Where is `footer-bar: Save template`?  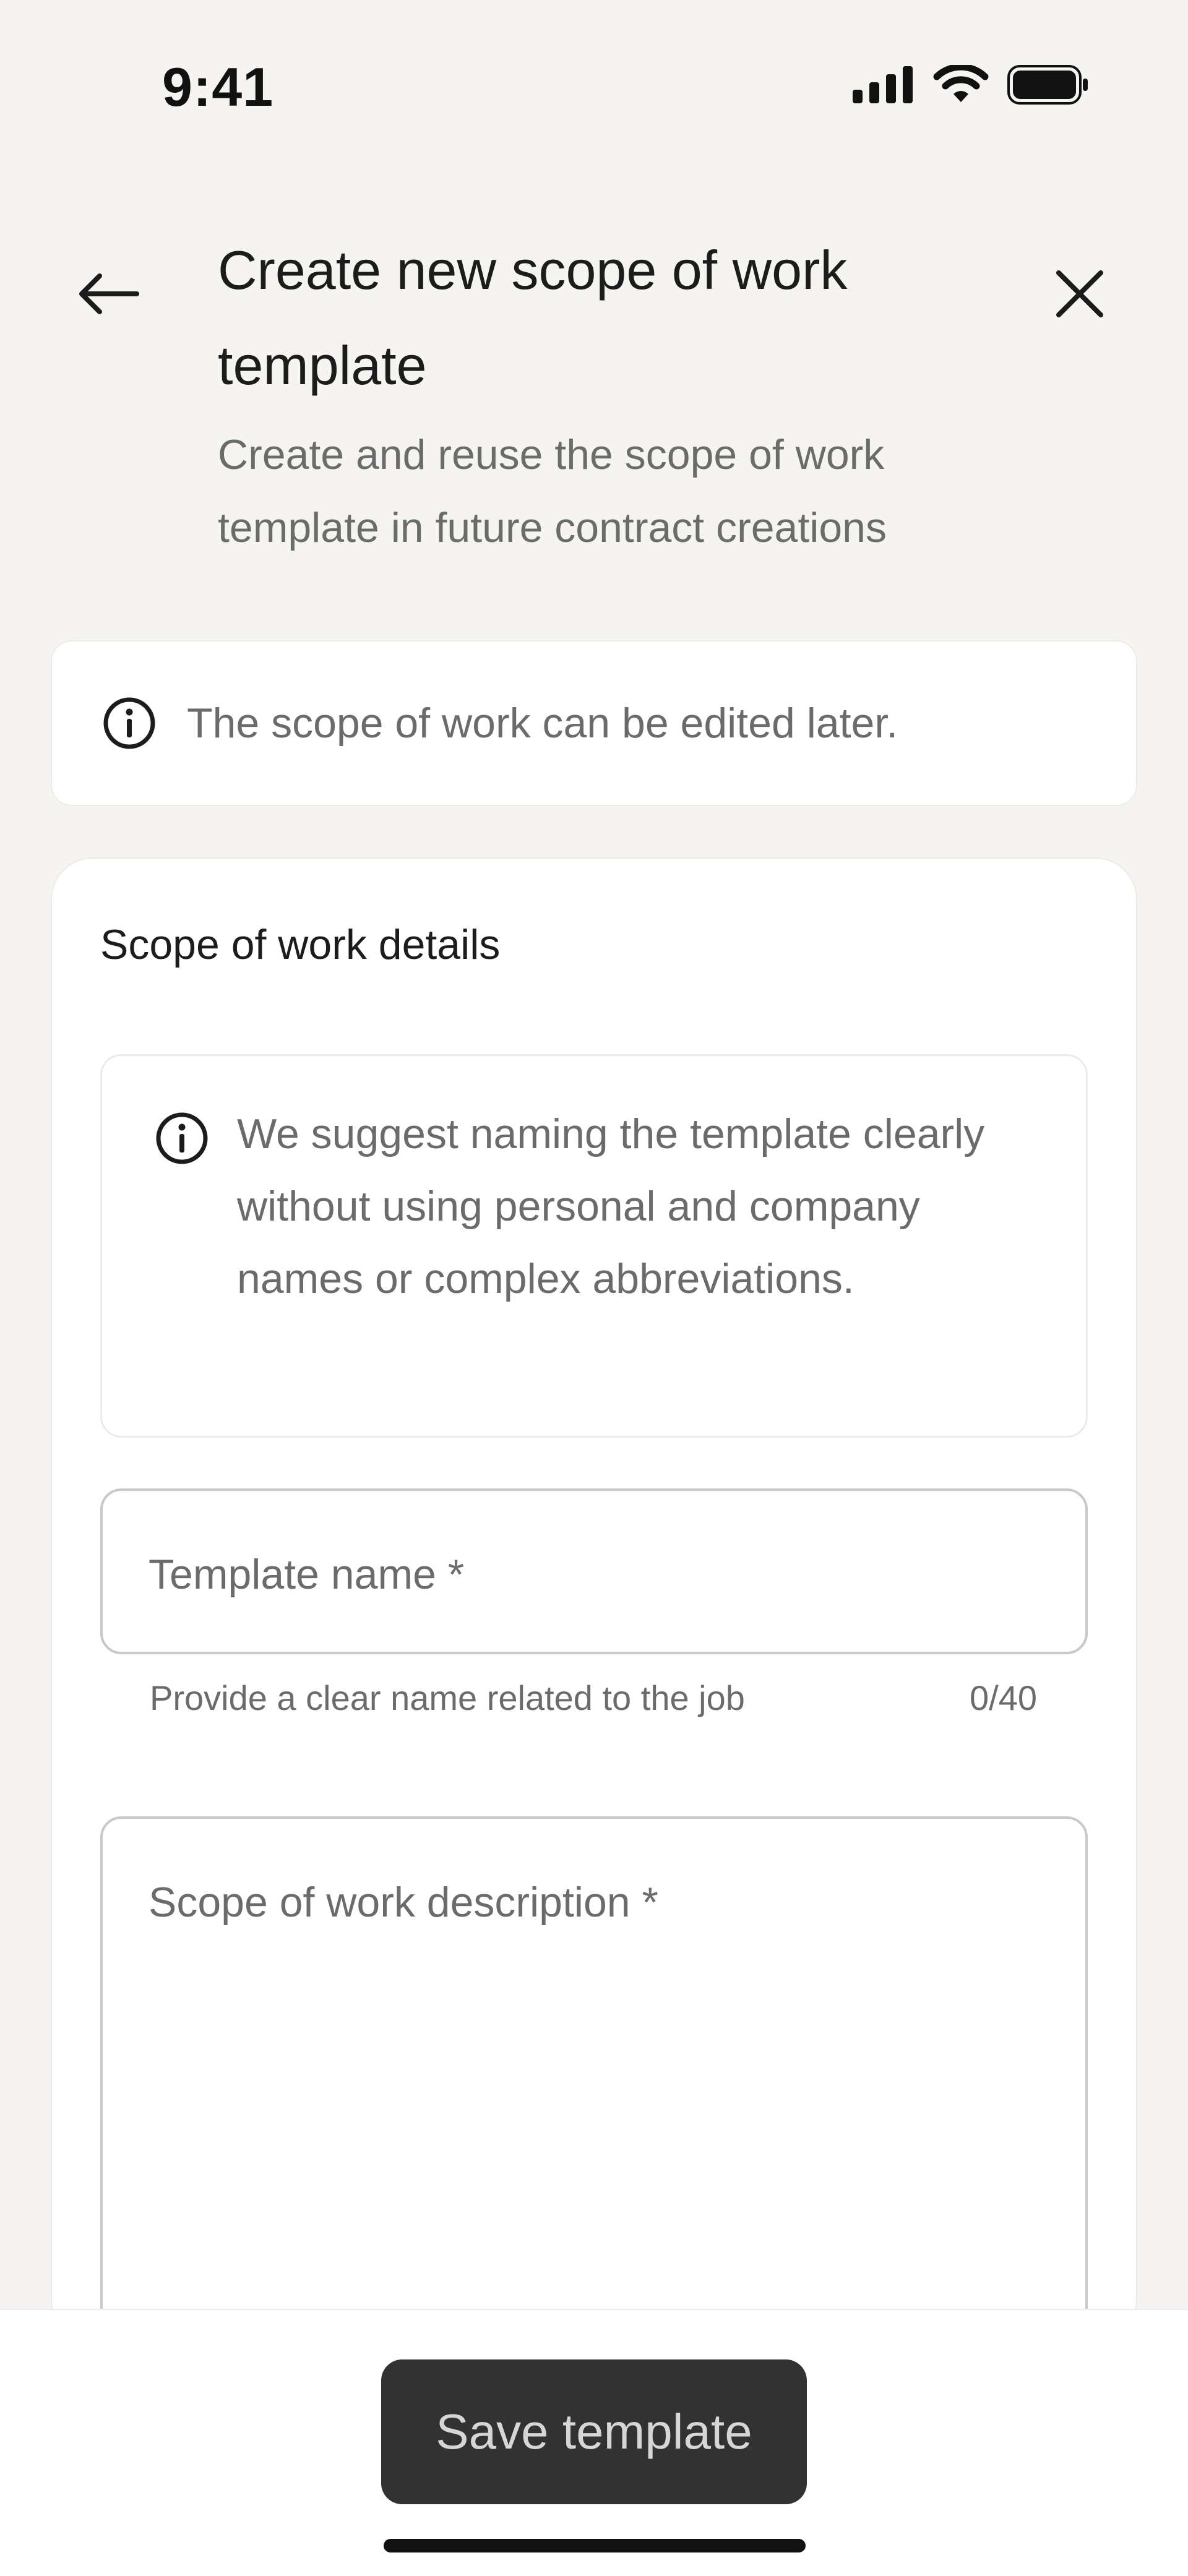
footer-bar: Save template is located at coordinates (594, 2442).